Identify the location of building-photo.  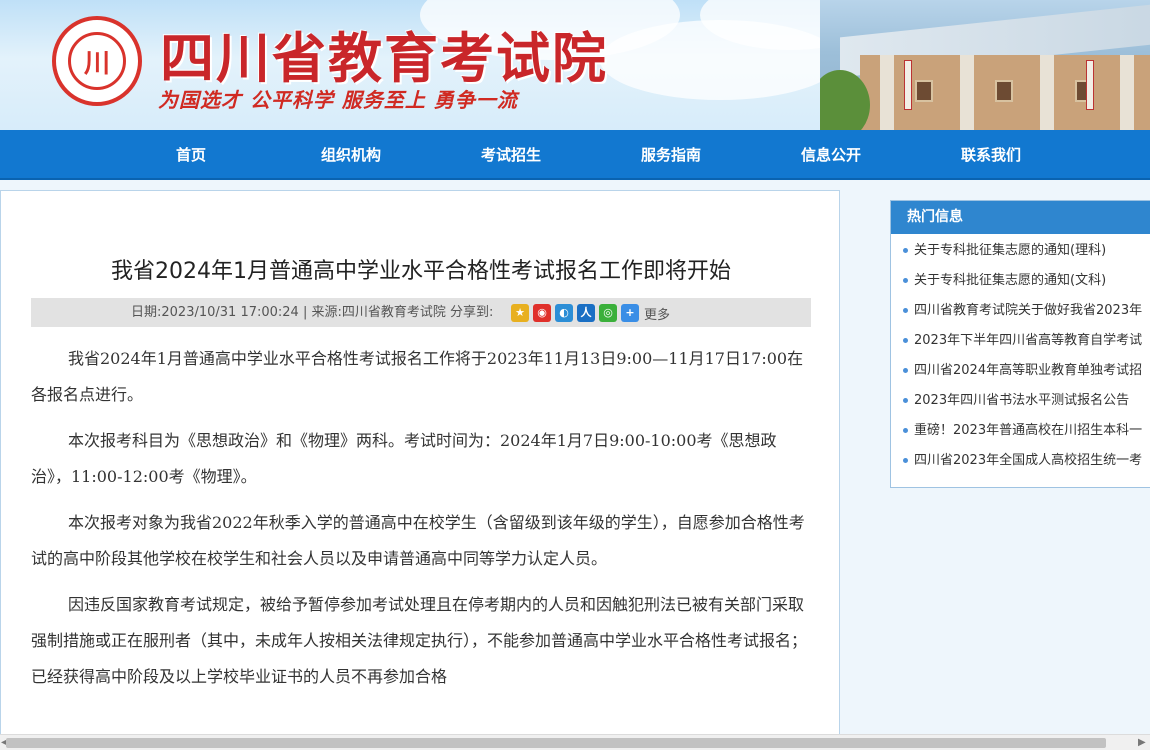
(985, 65).